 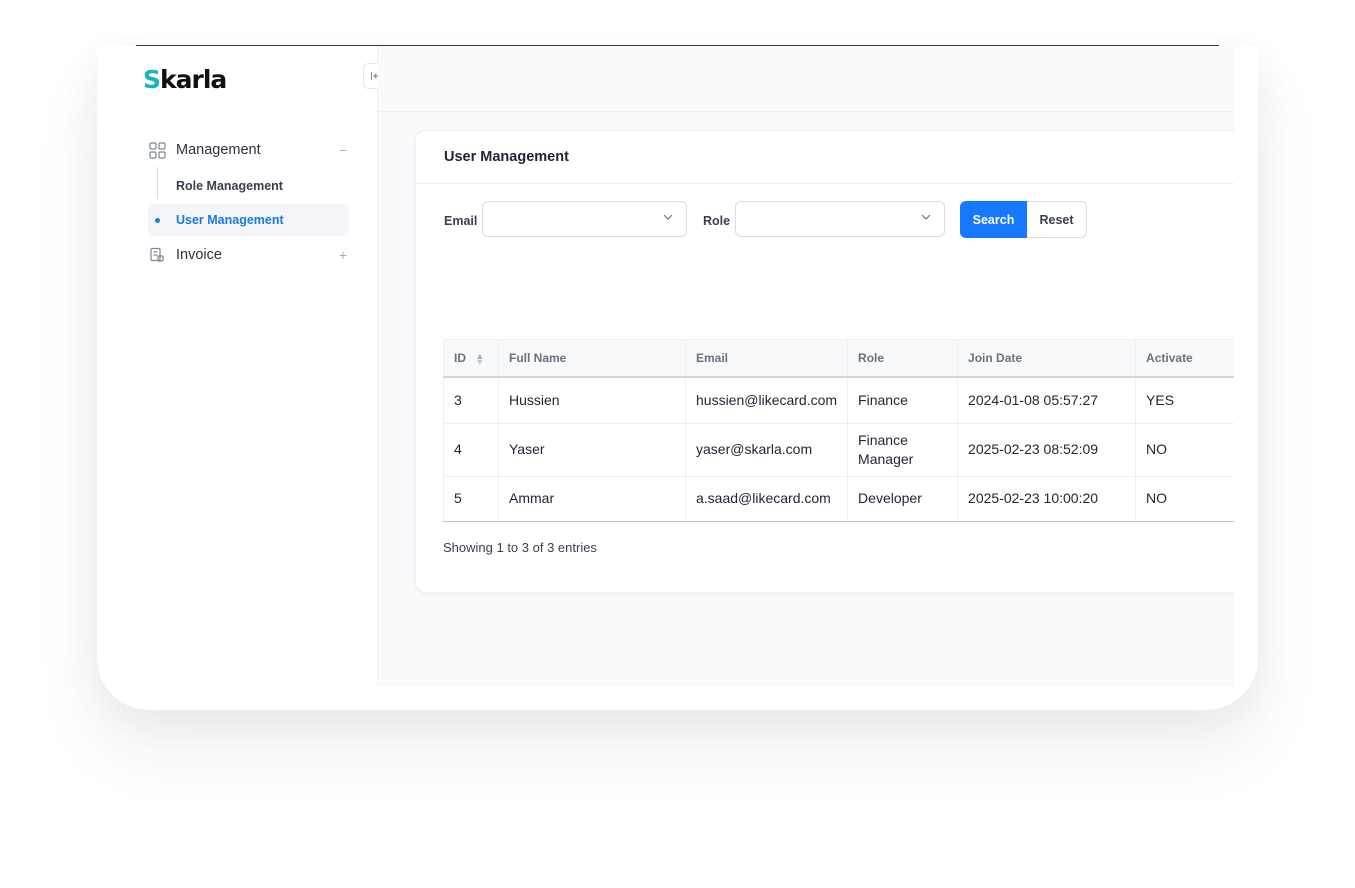 I want to click on column-header-role: Role, so click(x=903, y=358).